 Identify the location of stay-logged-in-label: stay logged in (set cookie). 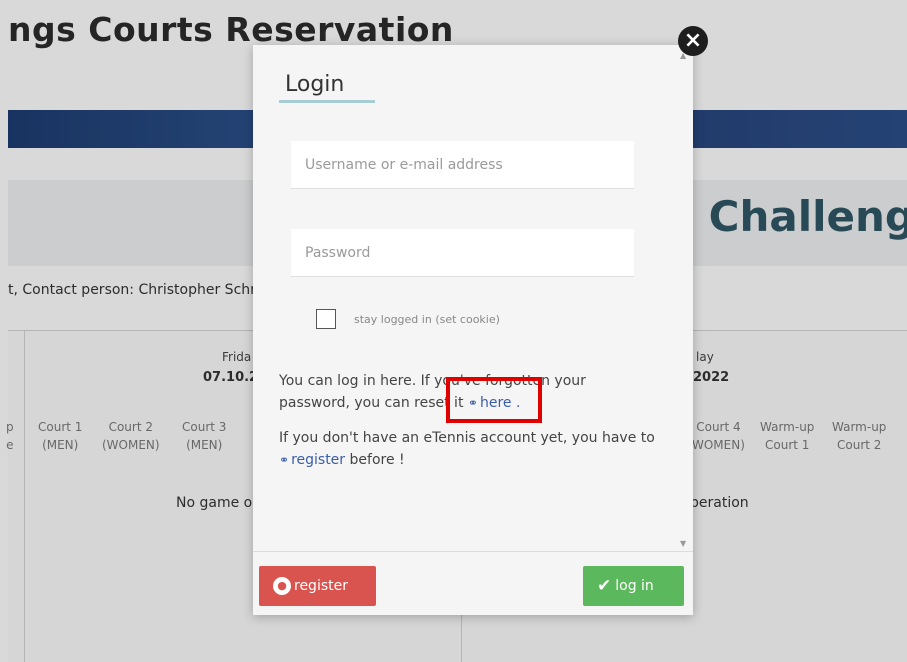
(427, 319).